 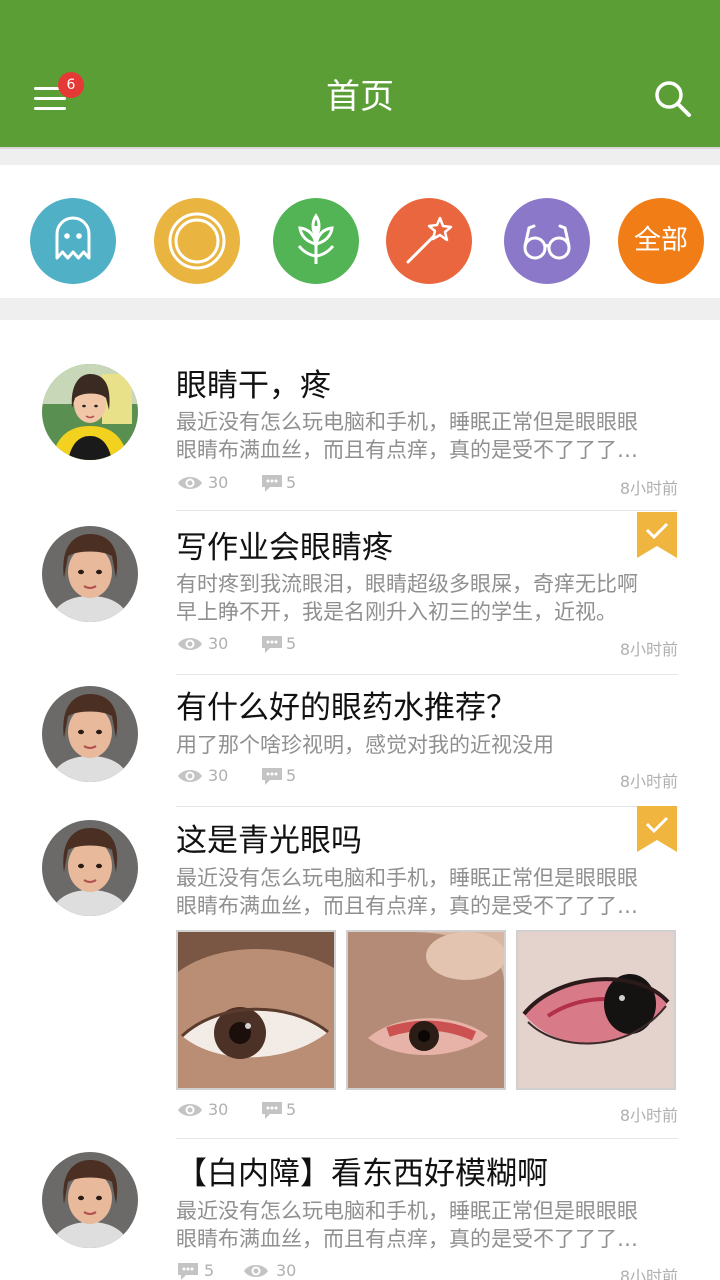 I want to click on post-title: 写作业会眼睛疼, so click(x=284, y=548).